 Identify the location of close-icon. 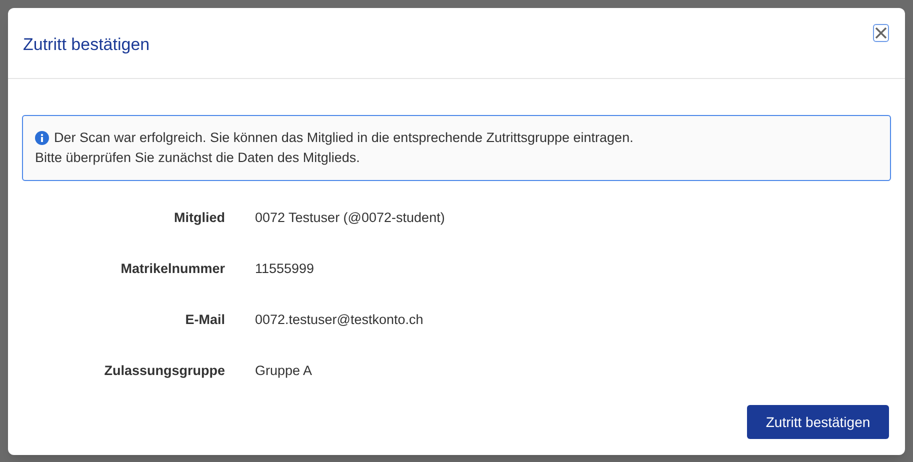
(881, 33).